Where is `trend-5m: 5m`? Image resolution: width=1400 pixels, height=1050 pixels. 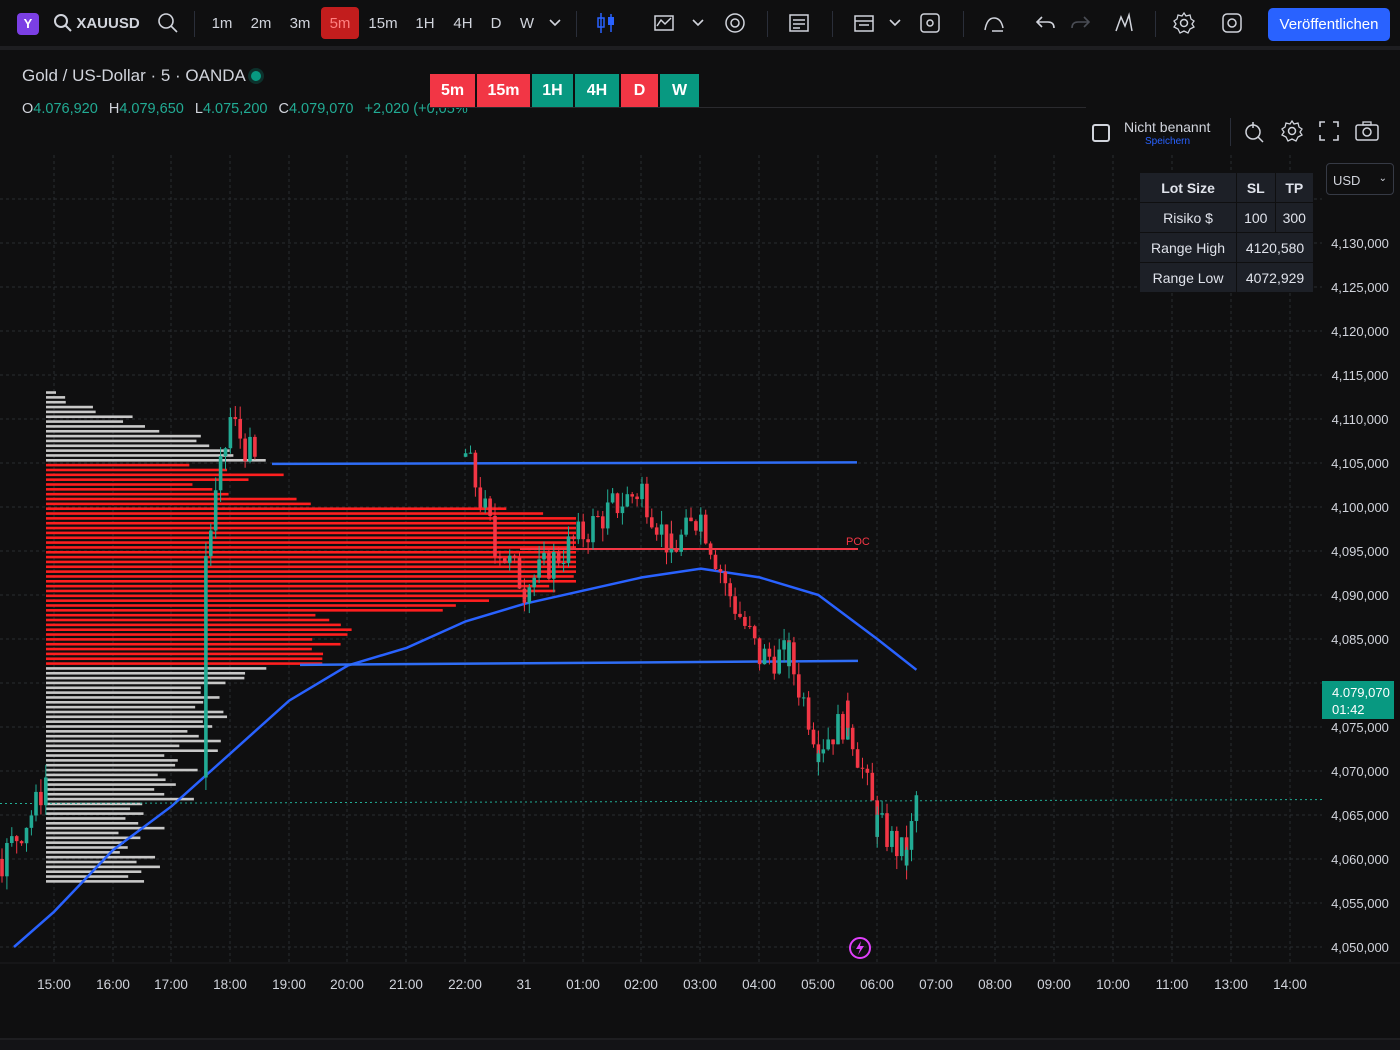 trend-5m: 5m is located at coordinates (452, 90).